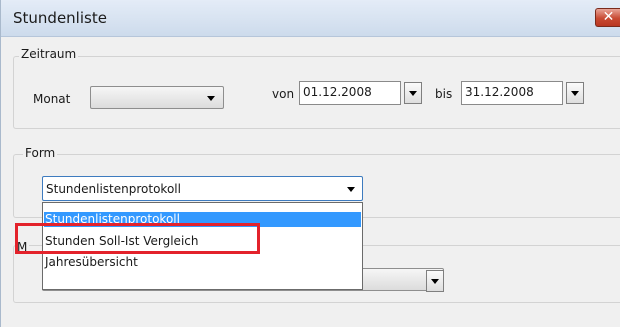  Describe the element at coordinates (49, 54) in the screenshot. I see `zeitraum-legend: Zeitraum` at that location.